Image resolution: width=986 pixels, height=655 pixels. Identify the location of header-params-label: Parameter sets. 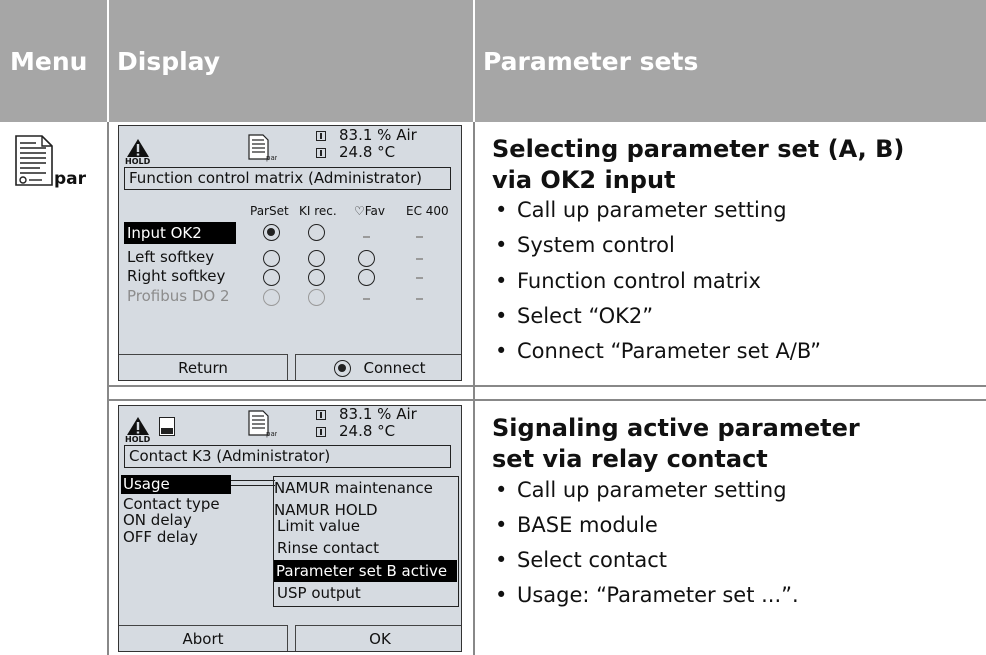
(591, 61).